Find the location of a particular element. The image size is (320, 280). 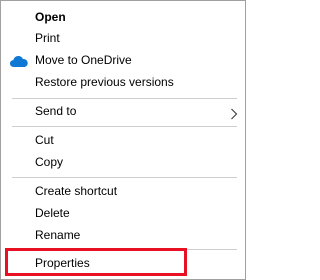

menu-item-label: Create shortcut is located at coordinates (76, 191).